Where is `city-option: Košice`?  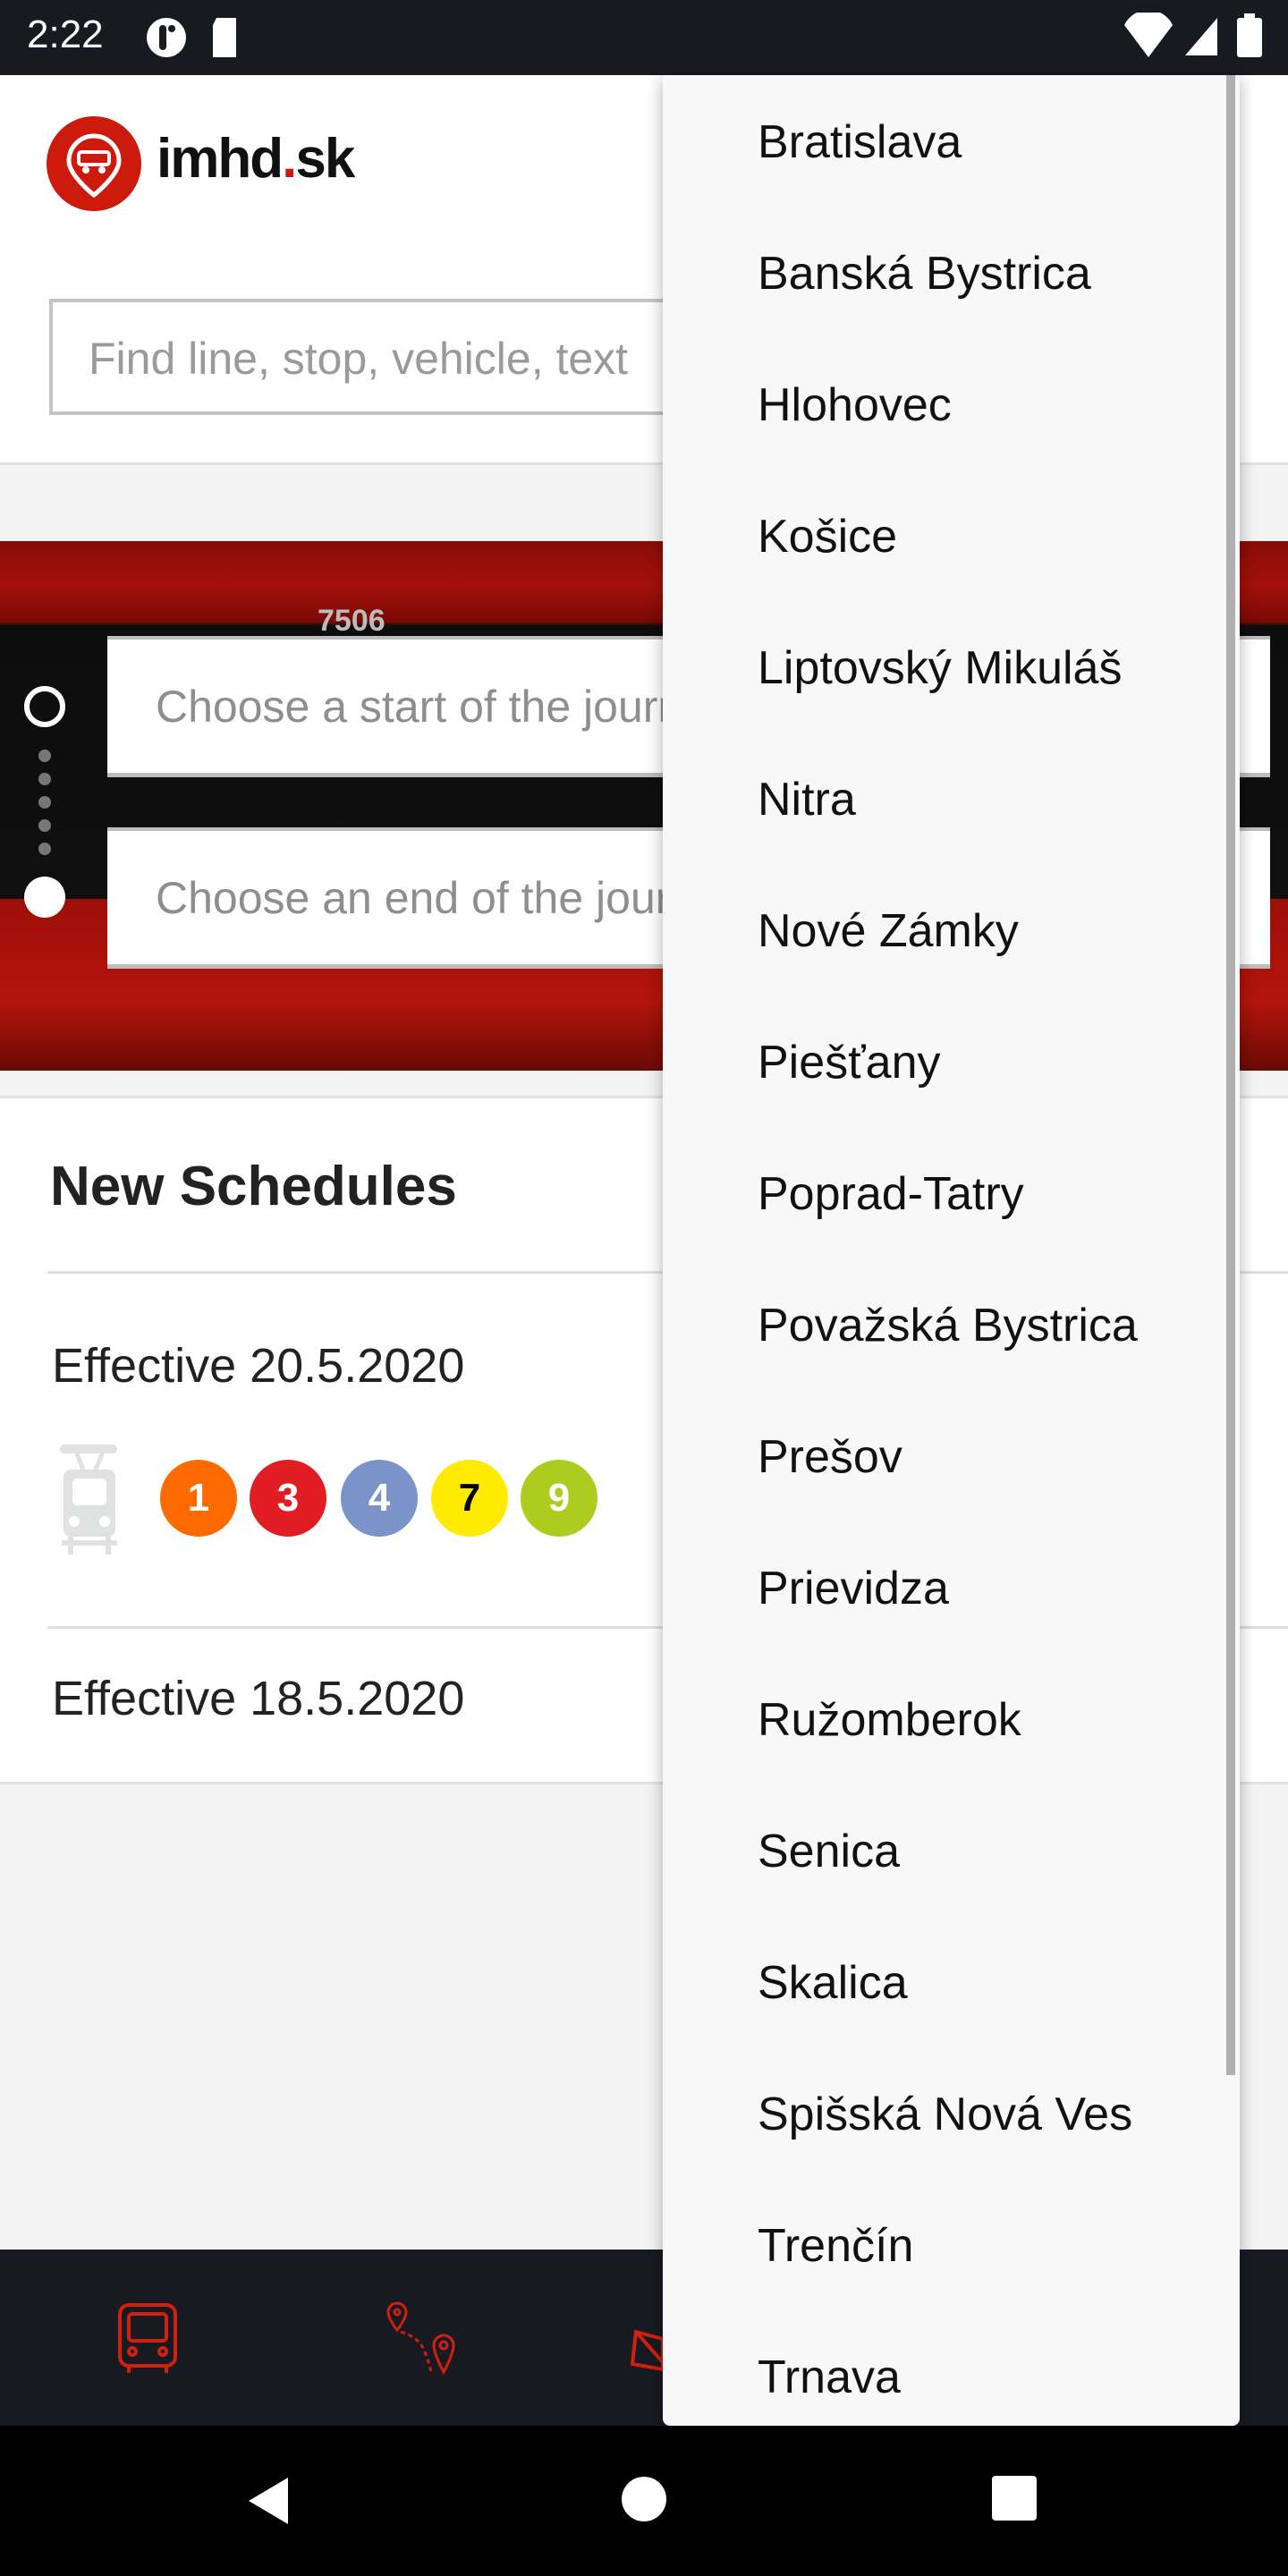 city-option: Košice is located at coordinates (951, 537).